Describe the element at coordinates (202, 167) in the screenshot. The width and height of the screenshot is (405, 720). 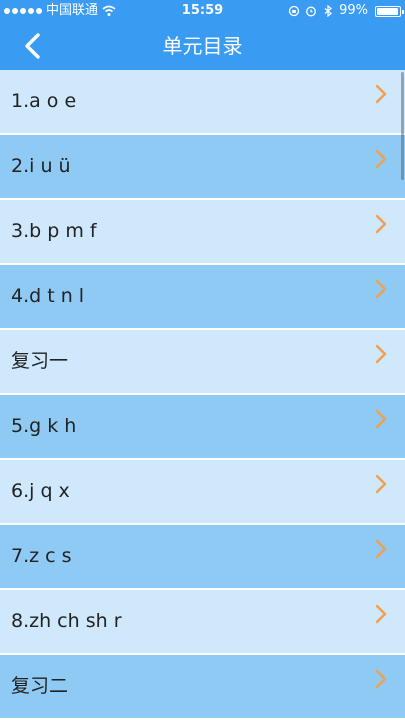
I see `list-item: 2.i u ü` at that location.